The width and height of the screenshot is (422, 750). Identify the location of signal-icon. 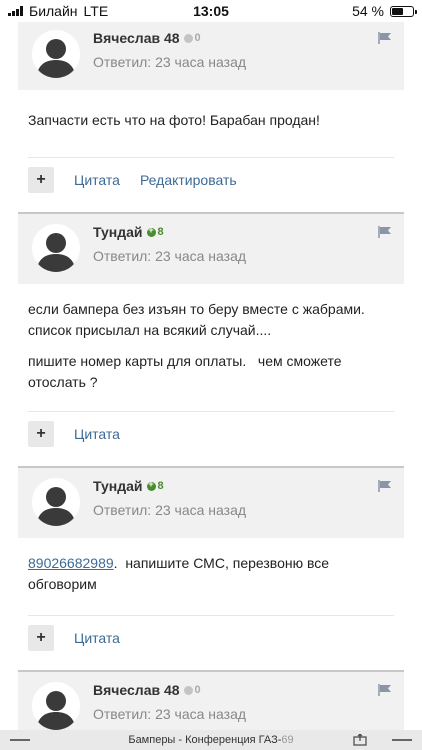
(15, 11).